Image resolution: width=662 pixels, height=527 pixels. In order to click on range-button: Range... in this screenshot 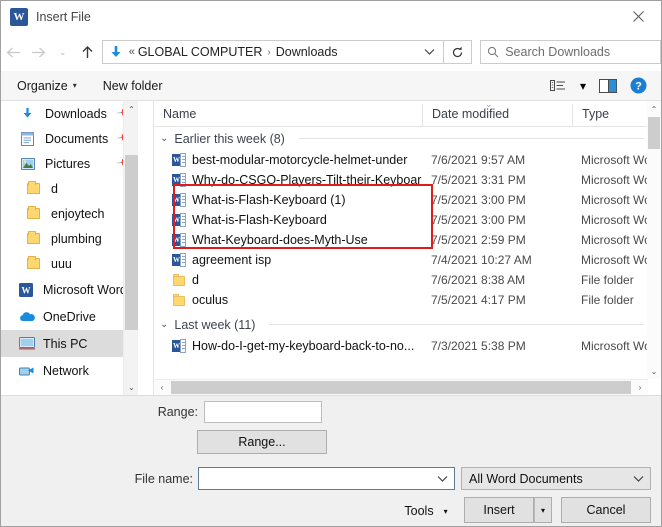, I will do `click(262, 442)`.